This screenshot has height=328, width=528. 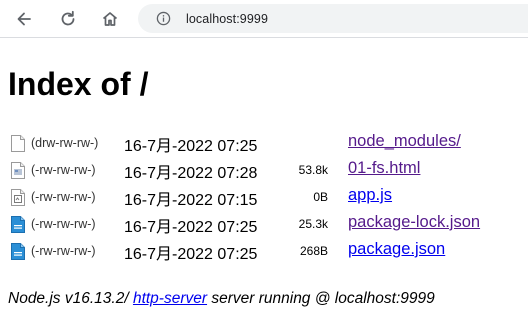 I want to click on file-link: package-lock.json, so click(x=414, y=222).